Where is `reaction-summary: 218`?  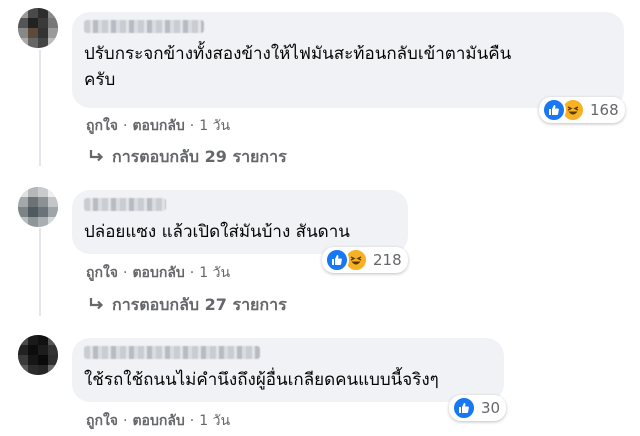 reaction-summary: 218 is located at coordinates (365, 260).